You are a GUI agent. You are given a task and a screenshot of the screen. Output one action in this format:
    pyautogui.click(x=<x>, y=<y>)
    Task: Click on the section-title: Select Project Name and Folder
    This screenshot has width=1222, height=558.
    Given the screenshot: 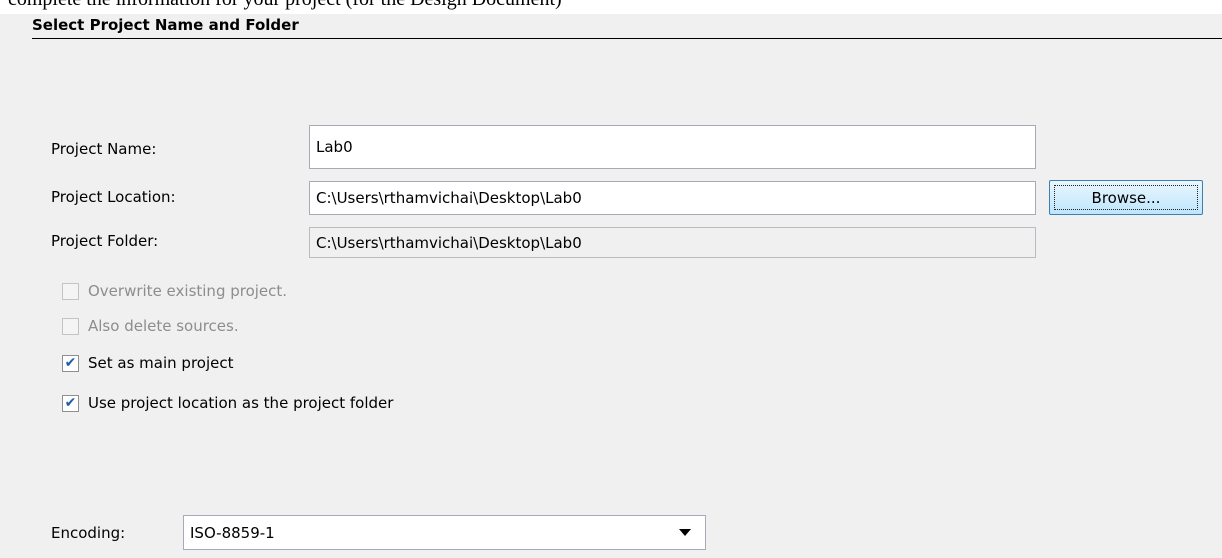 What is the action you would take?
    pyautogui.click(x=165, y=25)
    